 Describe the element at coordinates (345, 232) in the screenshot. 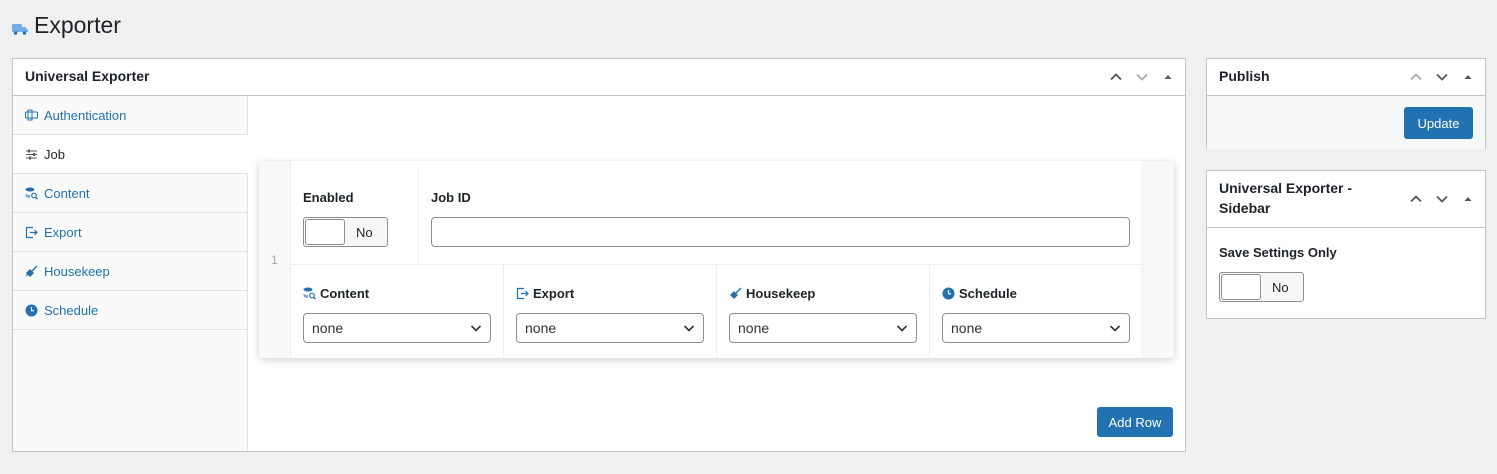

I see `enabled-toggle: No` at that location.